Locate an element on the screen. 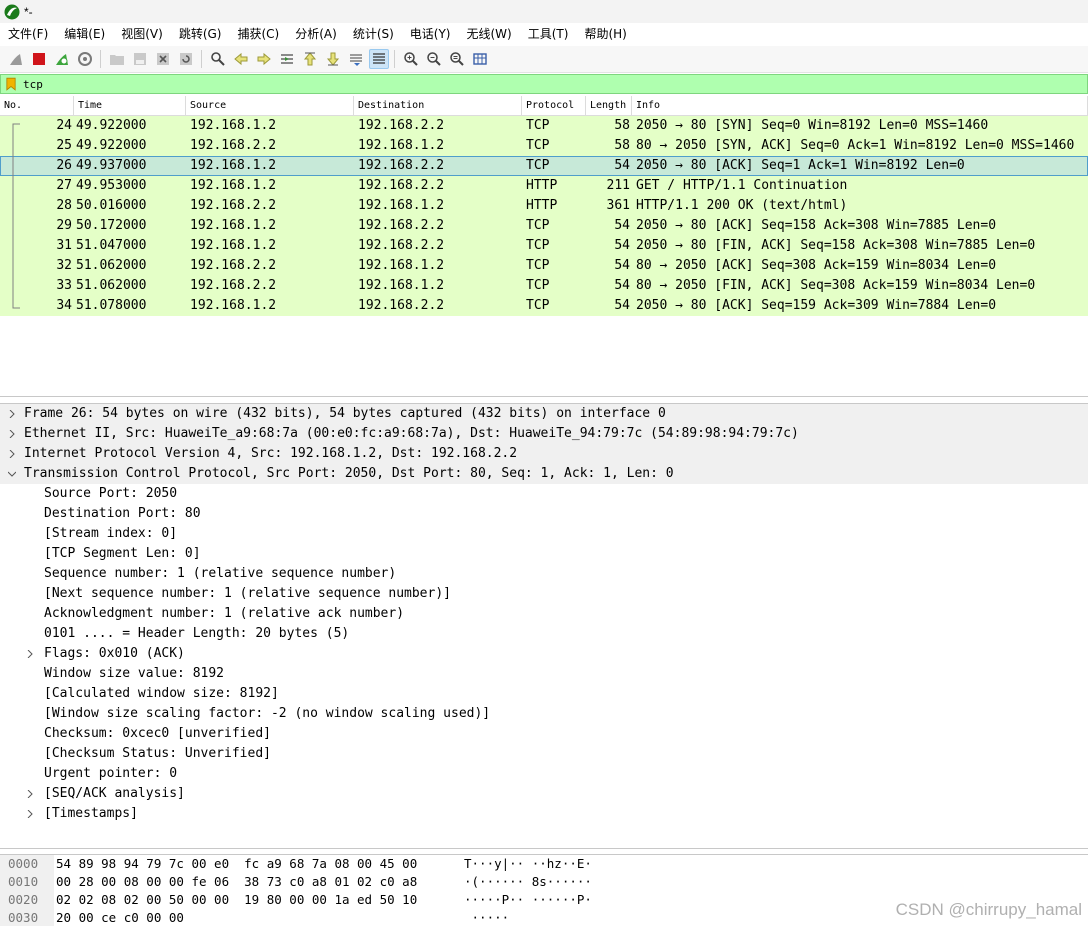  detail-tcp-field: Checksum: 0xcec0 [unverified] is located at coordinates (544, 734).